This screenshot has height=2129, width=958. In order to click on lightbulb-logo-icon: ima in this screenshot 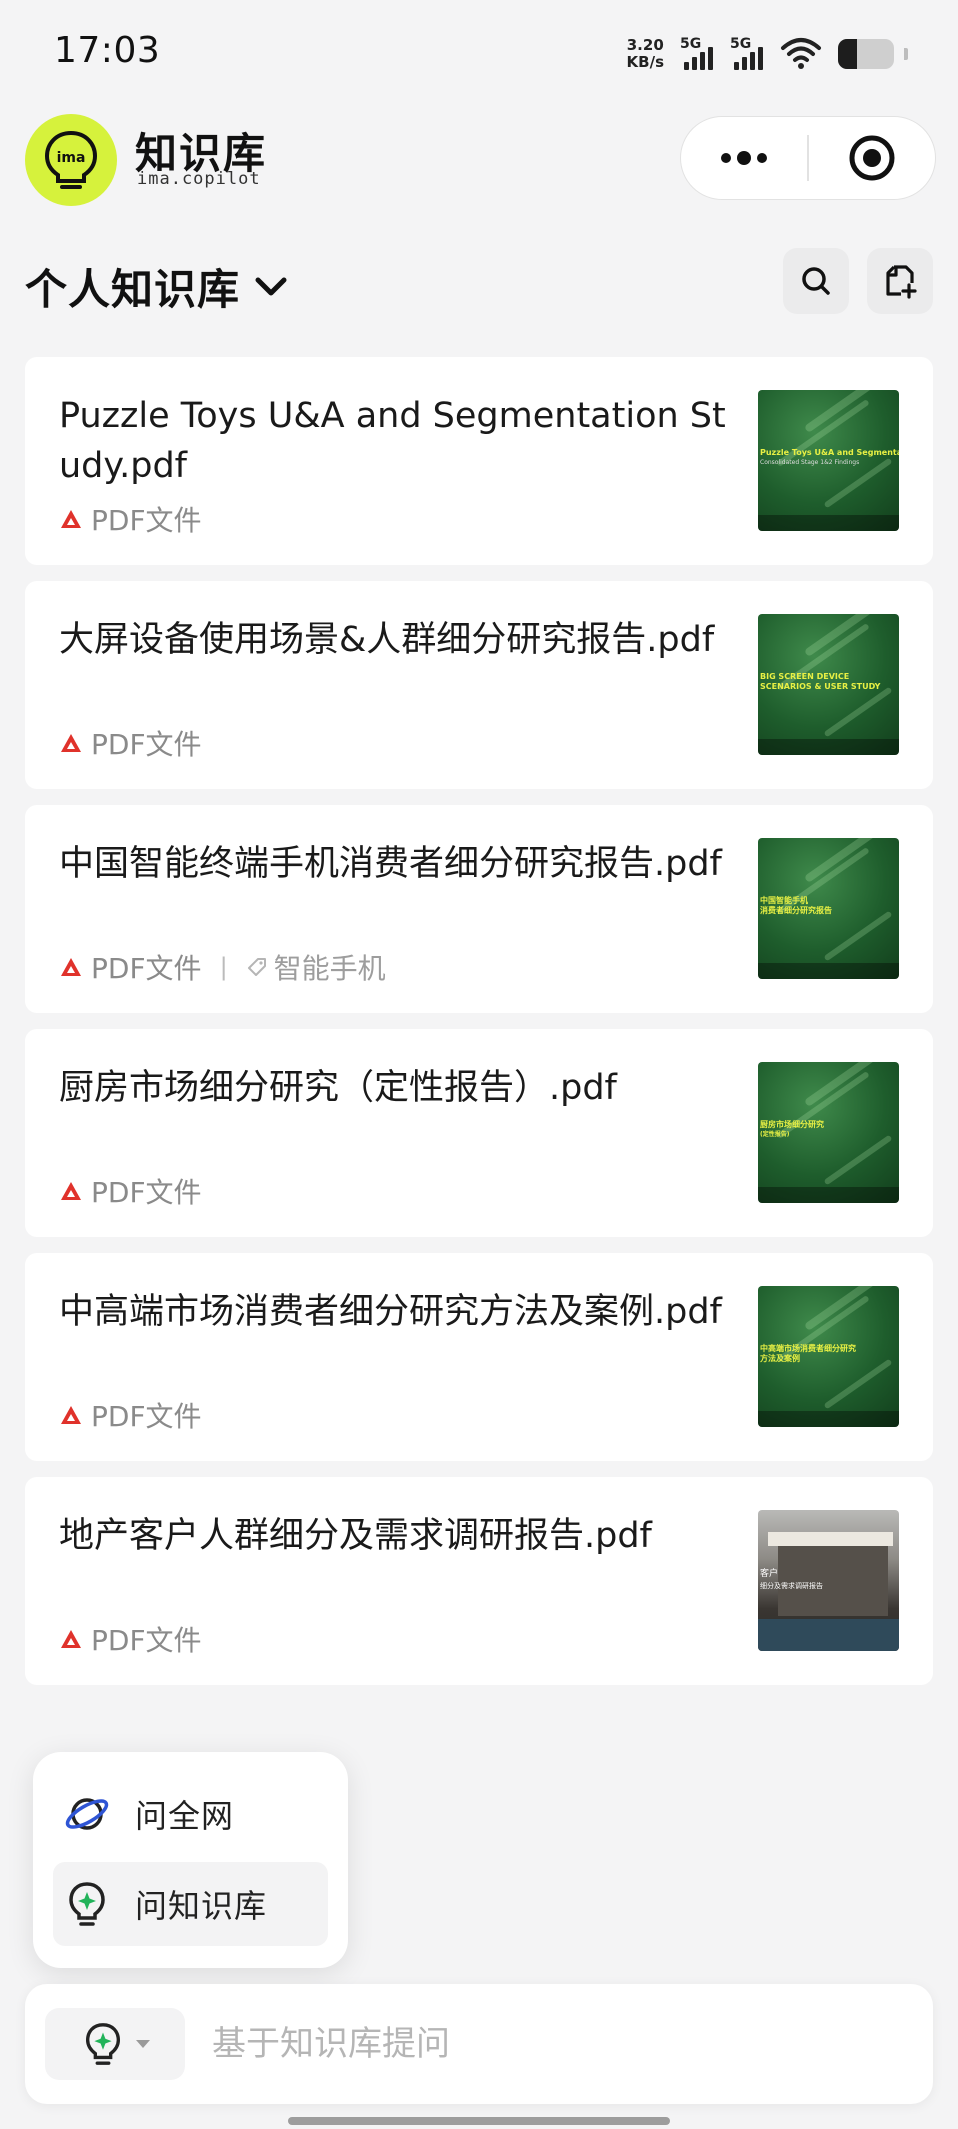, I will do `click(71, 159)`.